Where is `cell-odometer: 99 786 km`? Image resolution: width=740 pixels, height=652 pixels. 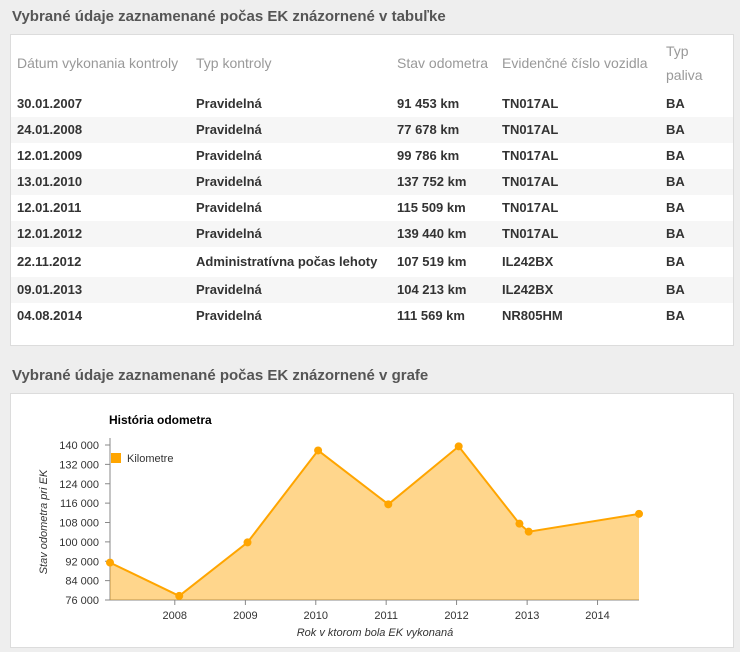
cell-odometer: 99 786 km is located at coordinates (428, 155).